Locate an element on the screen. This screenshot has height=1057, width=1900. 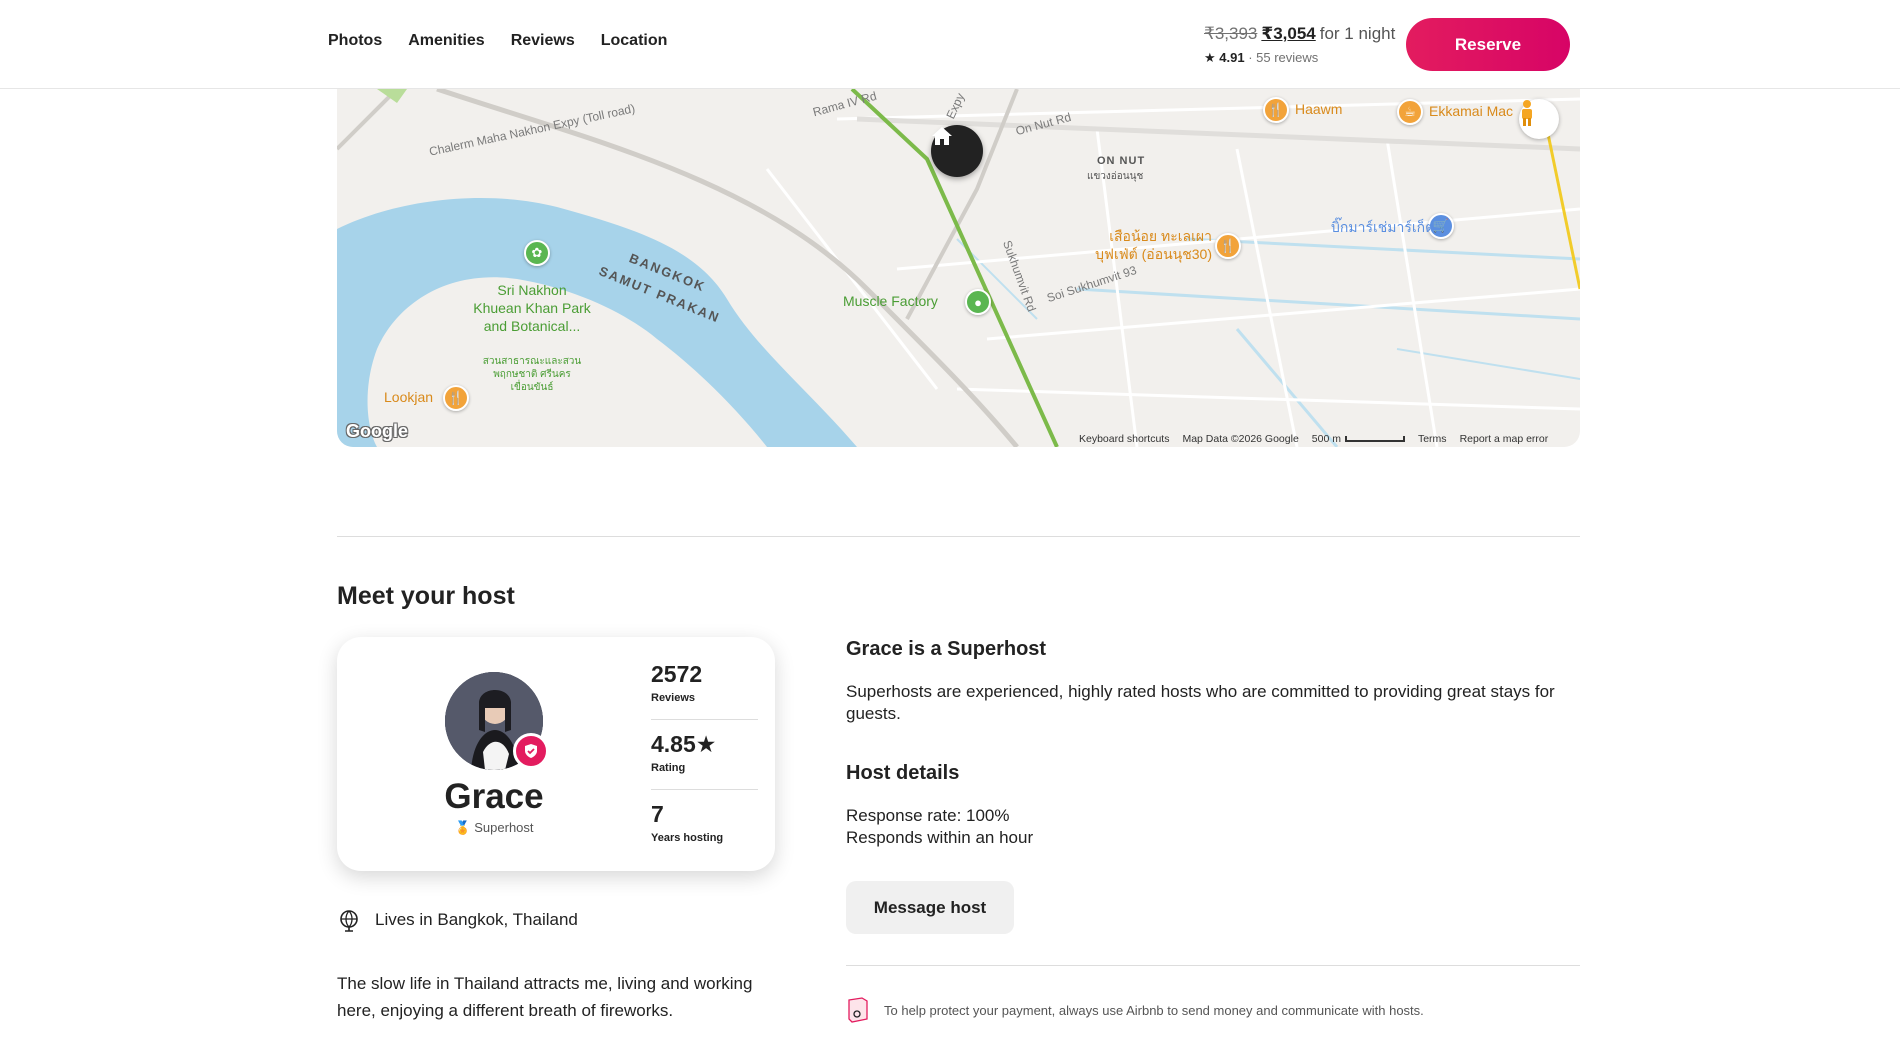
host-location: Lives in Bangkok, Thailand is located at coordinates (457, 920).